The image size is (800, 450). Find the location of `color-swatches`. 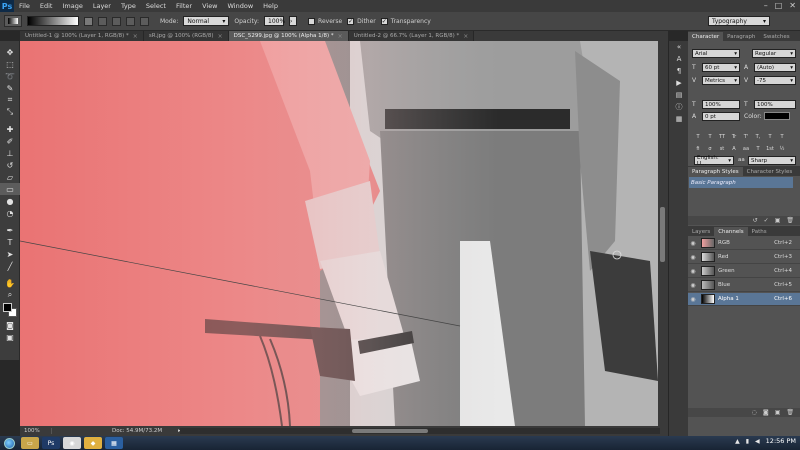

color-swatches is located at coordinates (10, 310).